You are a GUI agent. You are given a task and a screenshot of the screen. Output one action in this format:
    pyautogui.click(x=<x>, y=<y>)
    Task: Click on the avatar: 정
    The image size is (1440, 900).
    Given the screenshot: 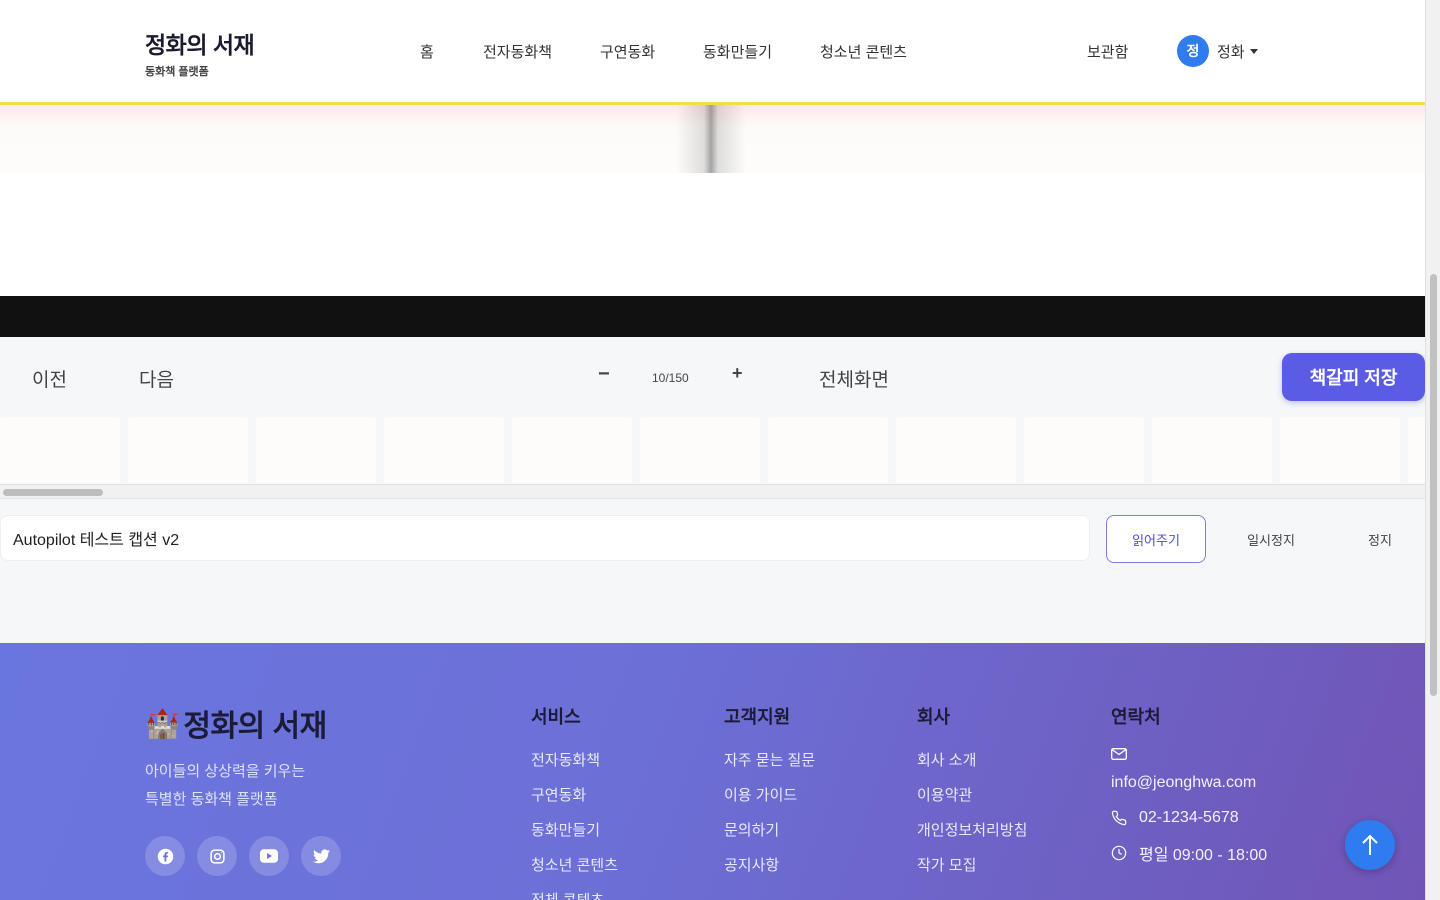 What is the action you would take?
    pyautogui.click(x=1193, y=51)
    